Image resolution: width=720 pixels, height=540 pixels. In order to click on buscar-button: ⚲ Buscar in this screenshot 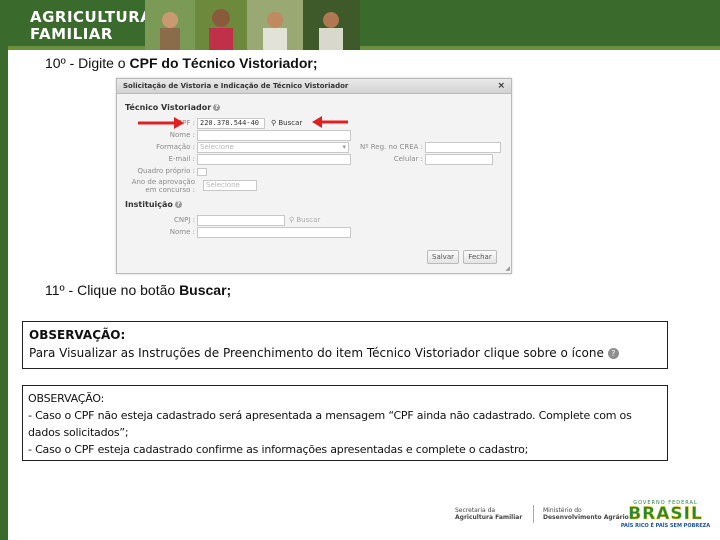, I will do `click(286, 123)`.